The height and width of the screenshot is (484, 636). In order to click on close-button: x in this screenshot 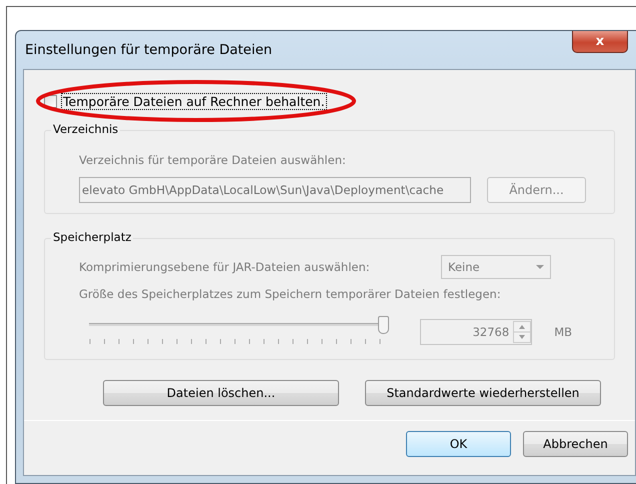, I will do `click(600, 42)`.